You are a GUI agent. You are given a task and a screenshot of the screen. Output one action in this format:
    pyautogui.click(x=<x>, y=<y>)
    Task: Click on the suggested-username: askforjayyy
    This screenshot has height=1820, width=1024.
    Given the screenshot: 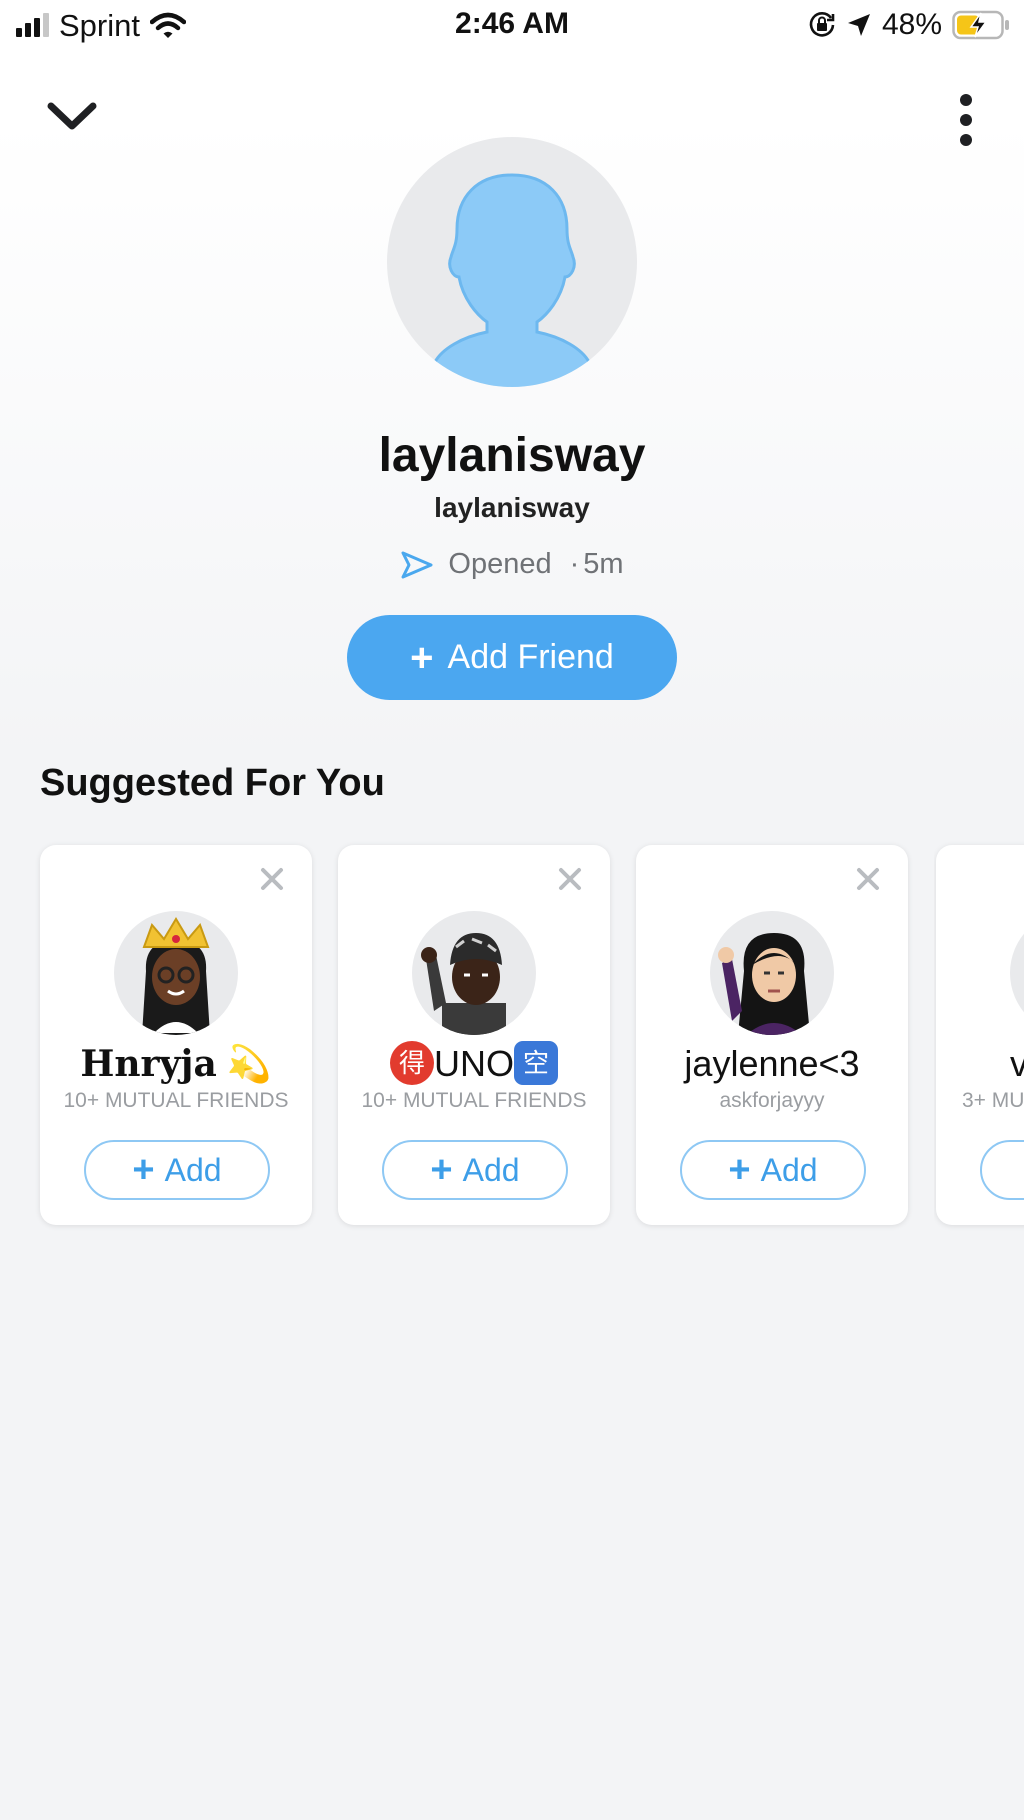 What is the action you would take?
    pyautogui.click(x=772, y=1100)
    